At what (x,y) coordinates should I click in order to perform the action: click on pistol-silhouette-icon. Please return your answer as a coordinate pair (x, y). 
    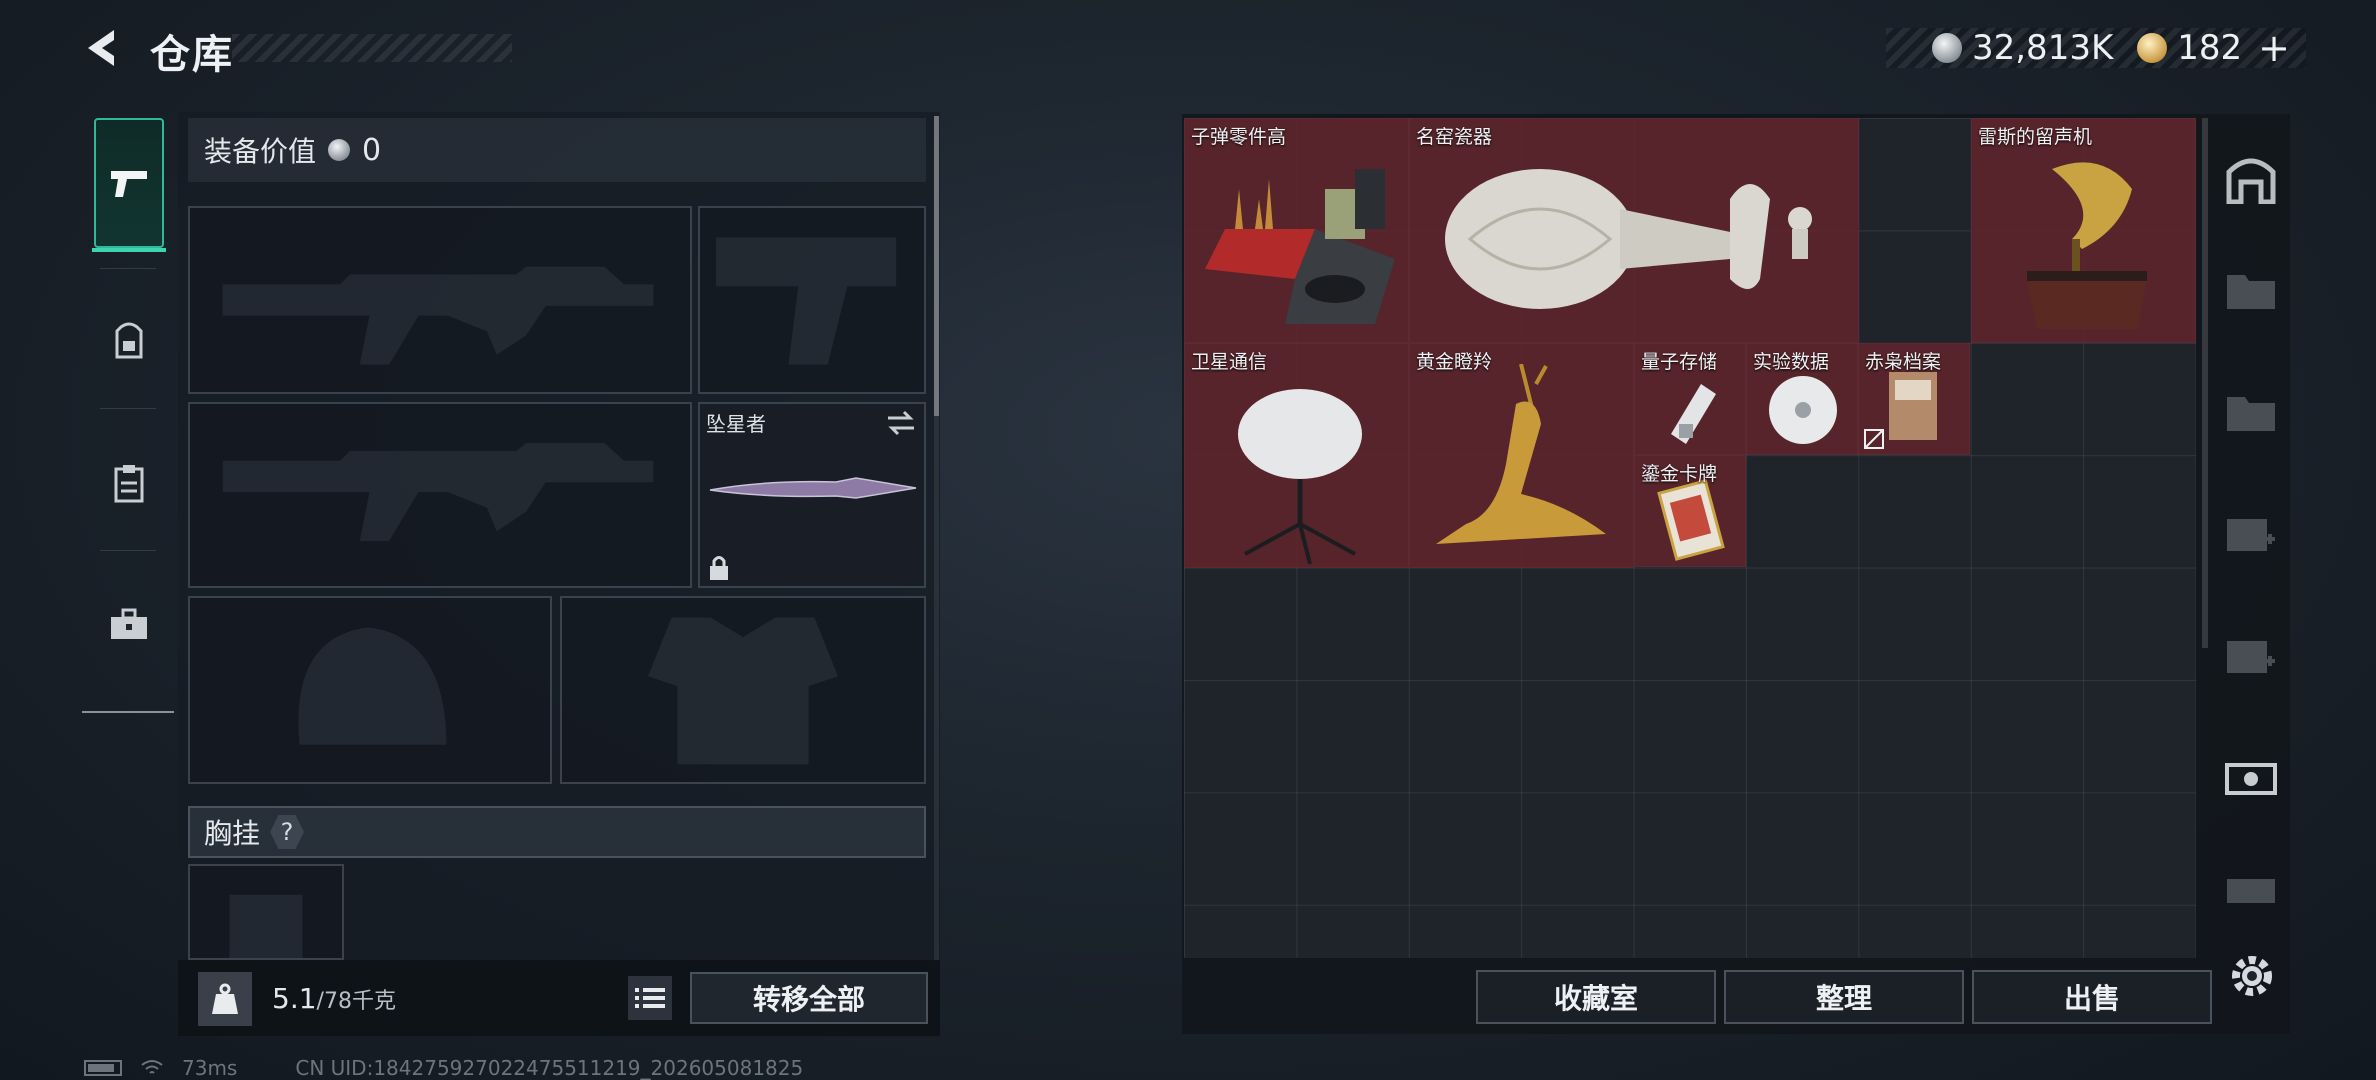
    Looking at the image, I should click on (806, 301).